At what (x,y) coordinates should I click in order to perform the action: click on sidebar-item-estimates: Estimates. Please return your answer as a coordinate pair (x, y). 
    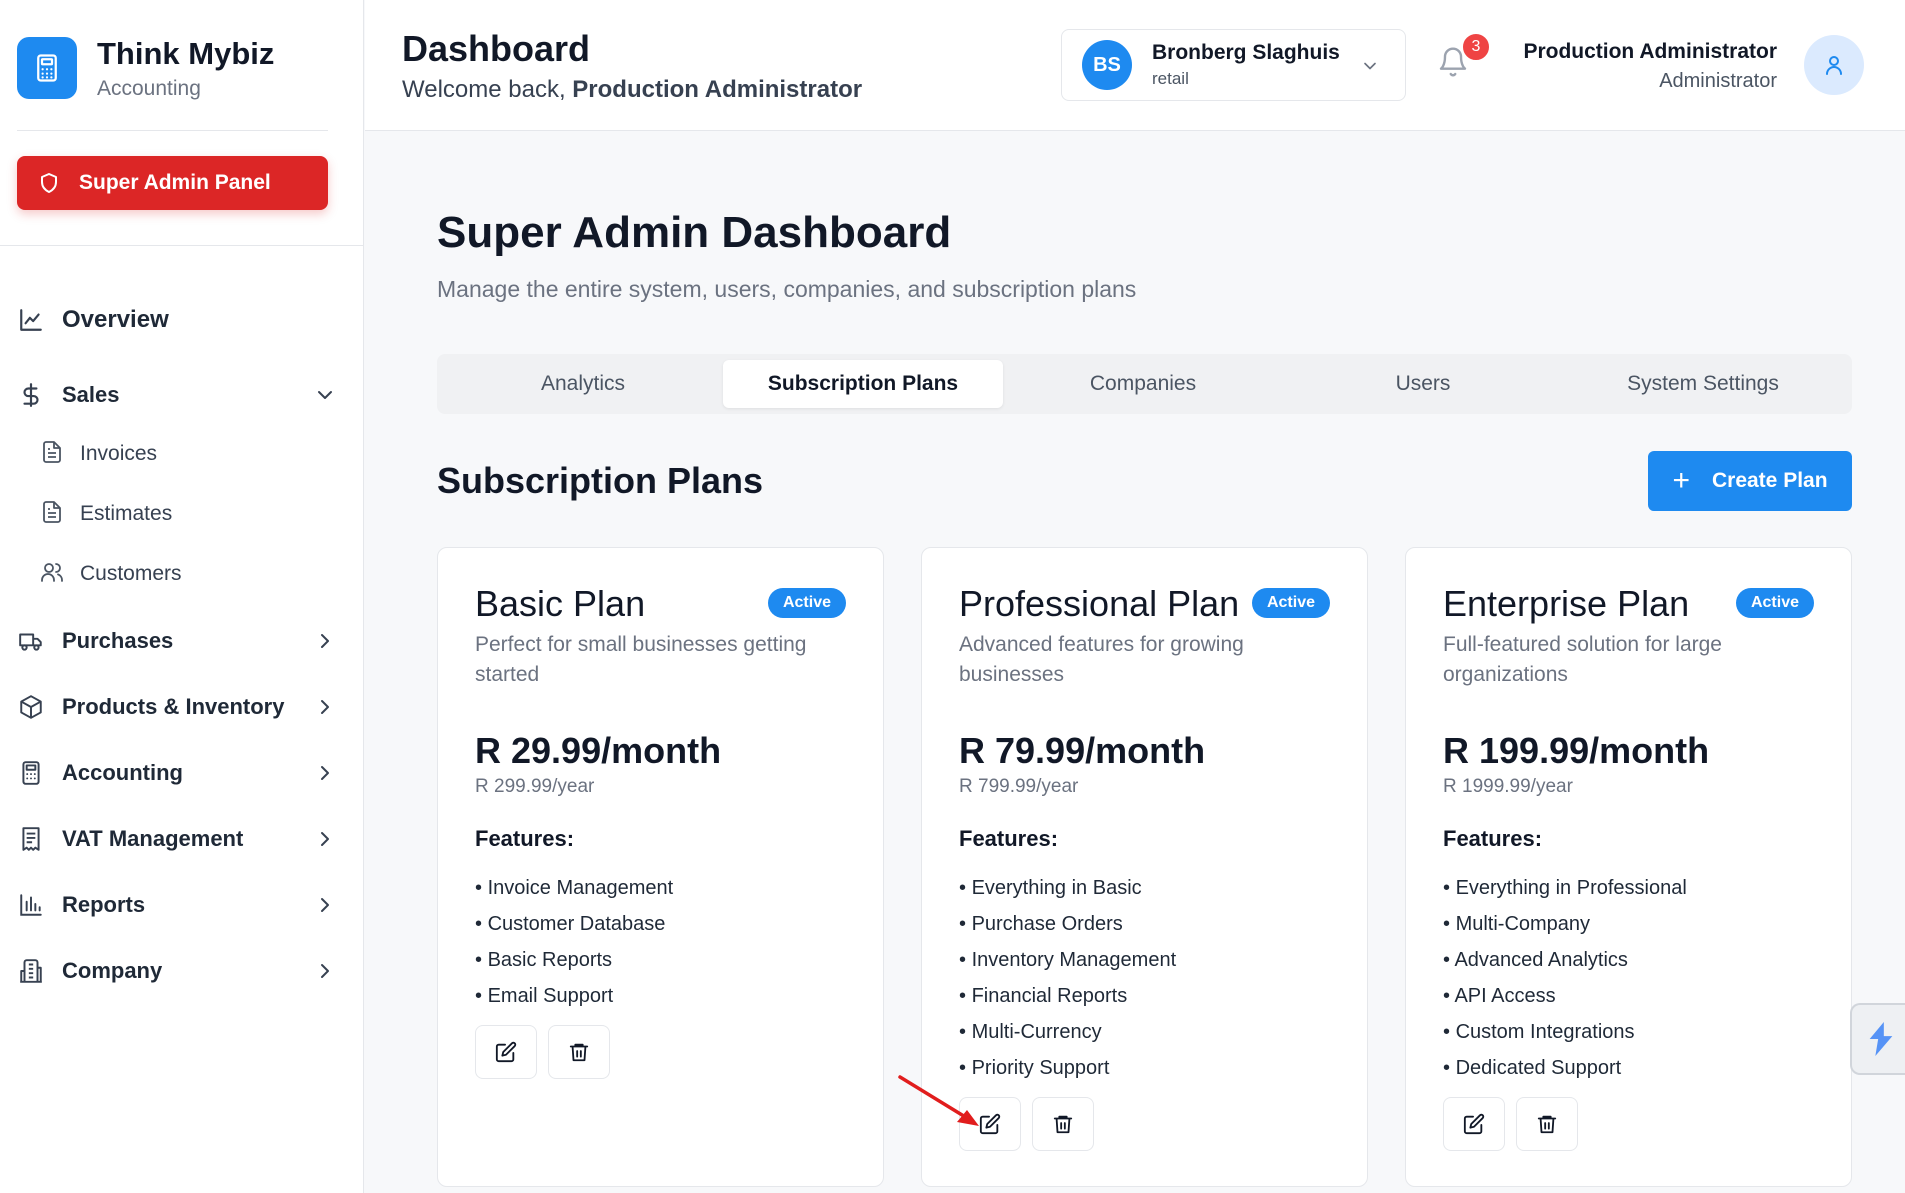
    Looking at the image, I should click on (180, 514).